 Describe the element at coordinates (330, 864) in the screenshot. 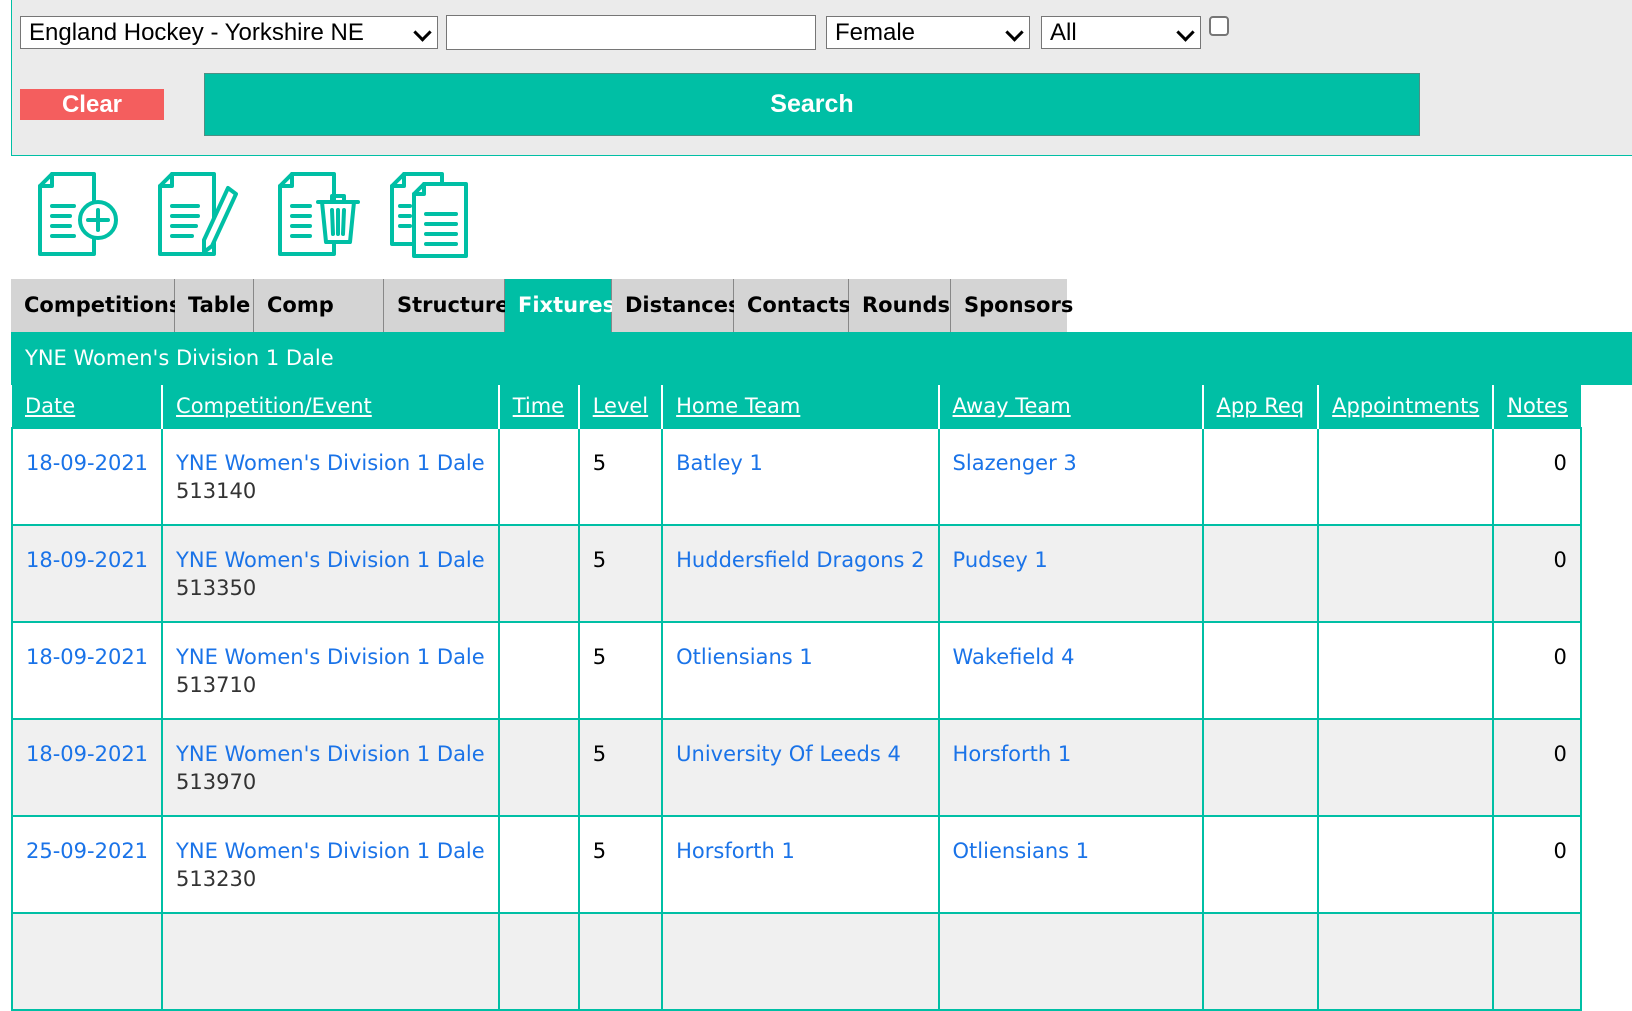

I see `cell-competition: YNE Women's Division 1 Dale 513230` at that location.